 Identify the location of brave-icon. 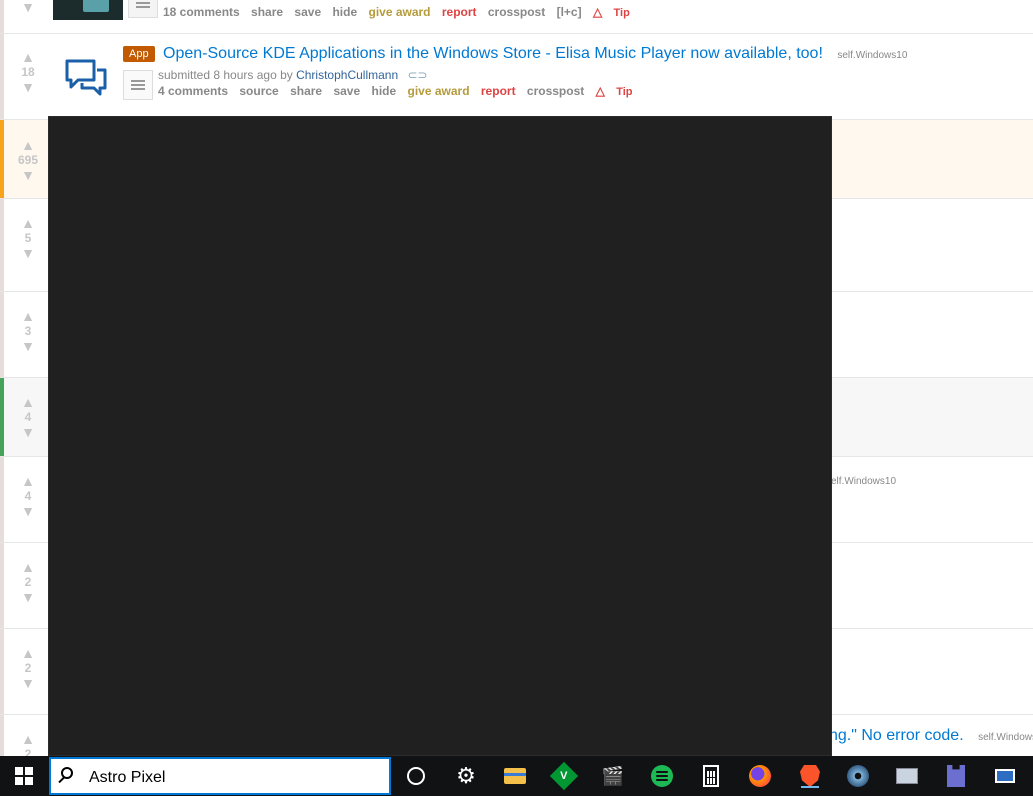
(810, 776).